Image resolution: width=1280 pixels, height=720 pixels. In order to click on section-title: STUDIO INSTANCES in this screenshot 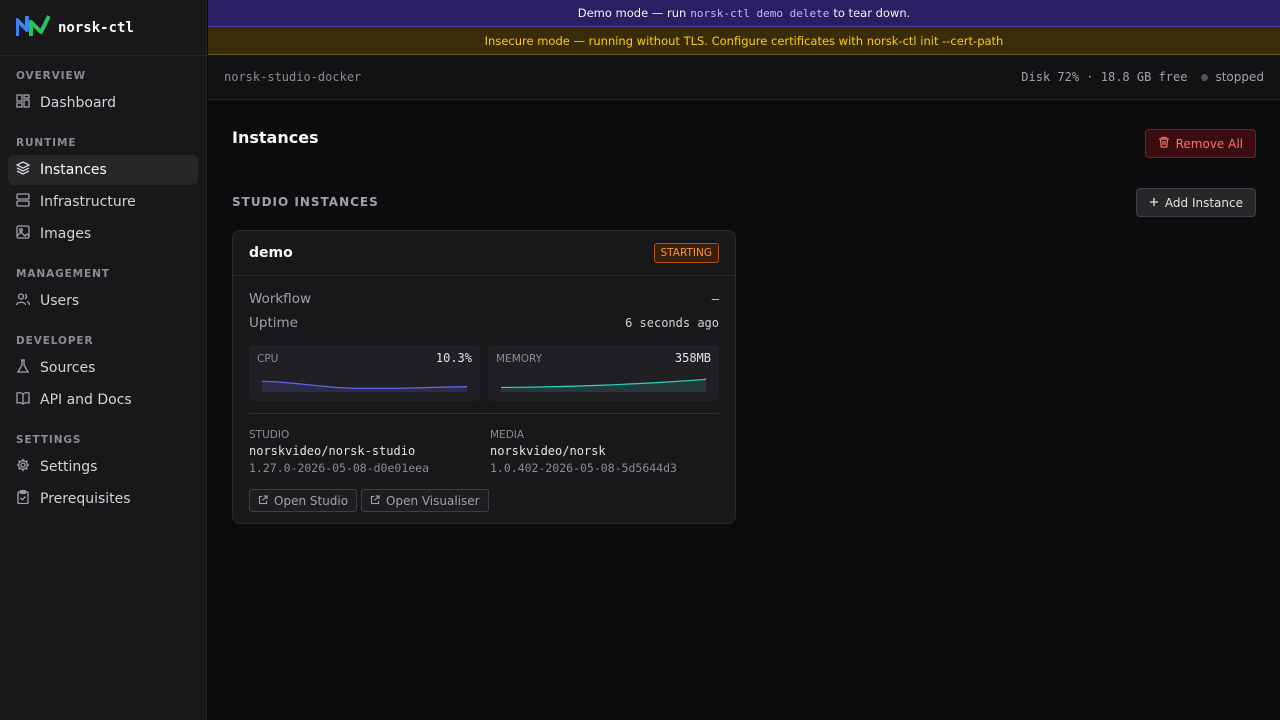, I will do `click(305, 202)`.